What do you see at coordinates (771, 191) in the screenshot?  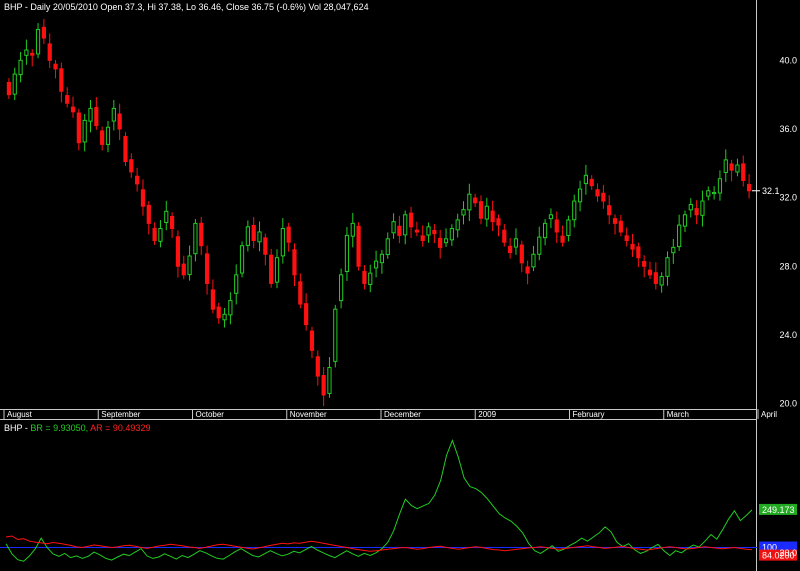 I see `last-price-label: 32.1` at bounding box center [771, 191].